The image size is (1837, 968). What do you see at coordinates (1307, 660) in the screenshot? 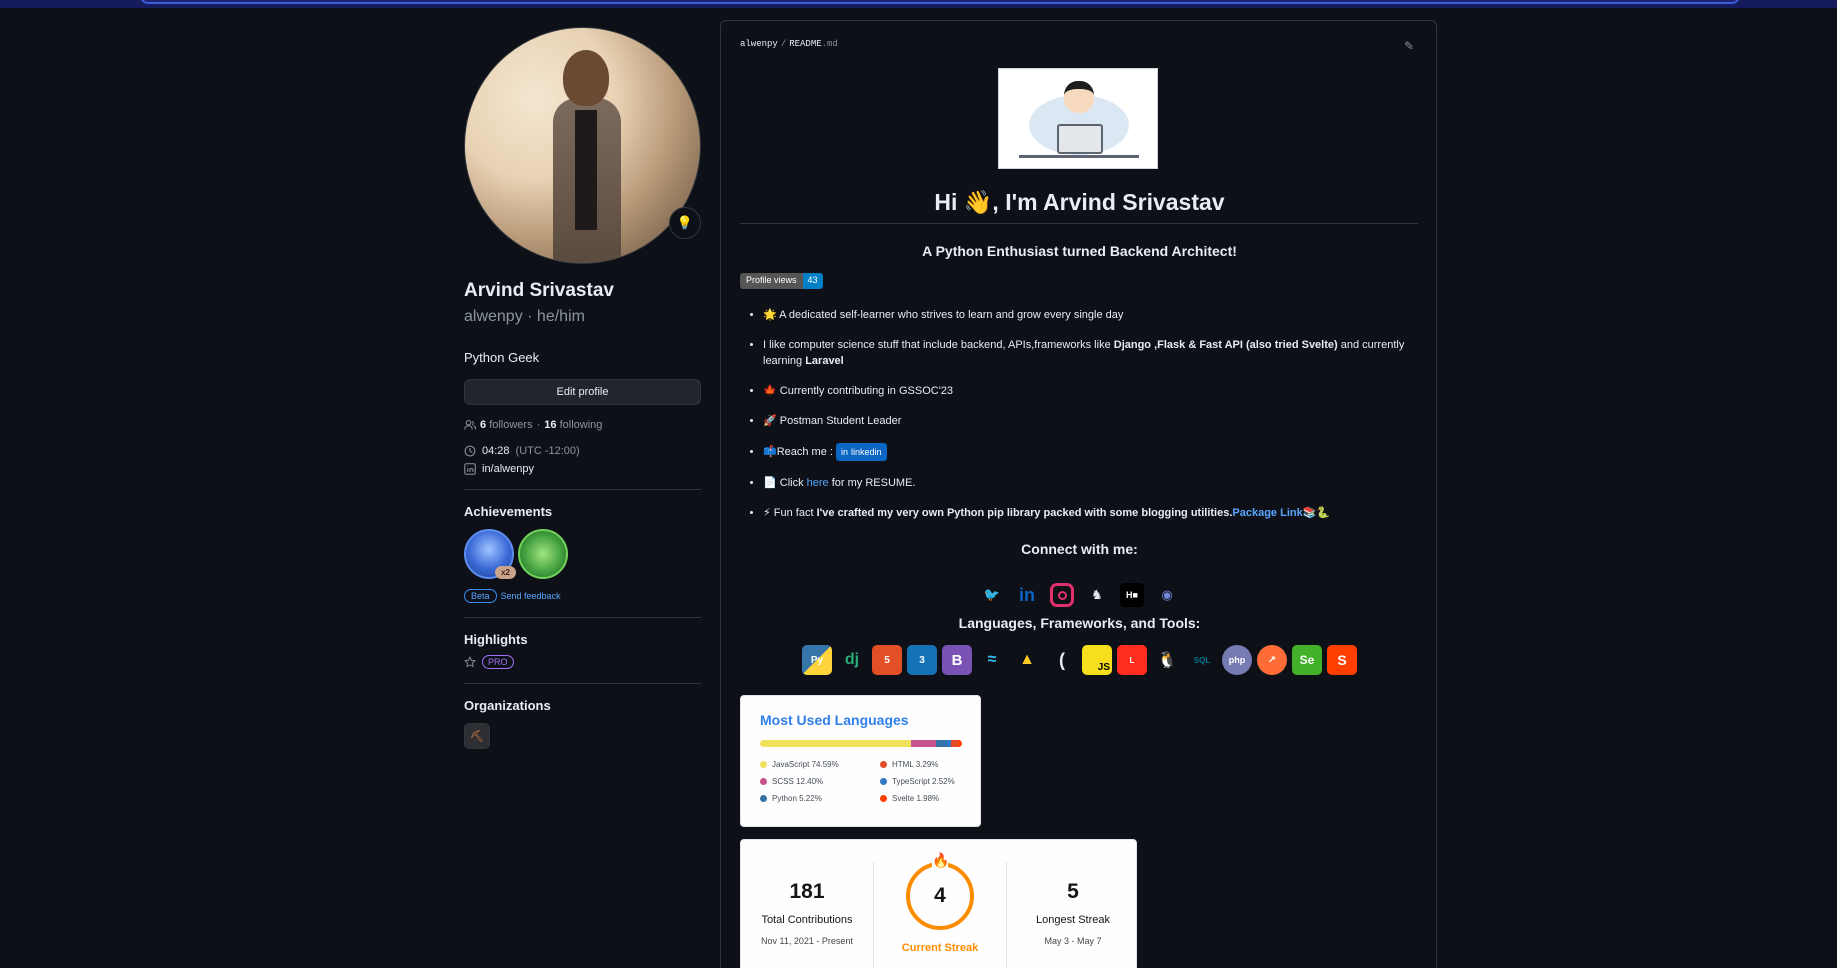
I see `selenium-icon: Se` at bounding box center [1307, 660].